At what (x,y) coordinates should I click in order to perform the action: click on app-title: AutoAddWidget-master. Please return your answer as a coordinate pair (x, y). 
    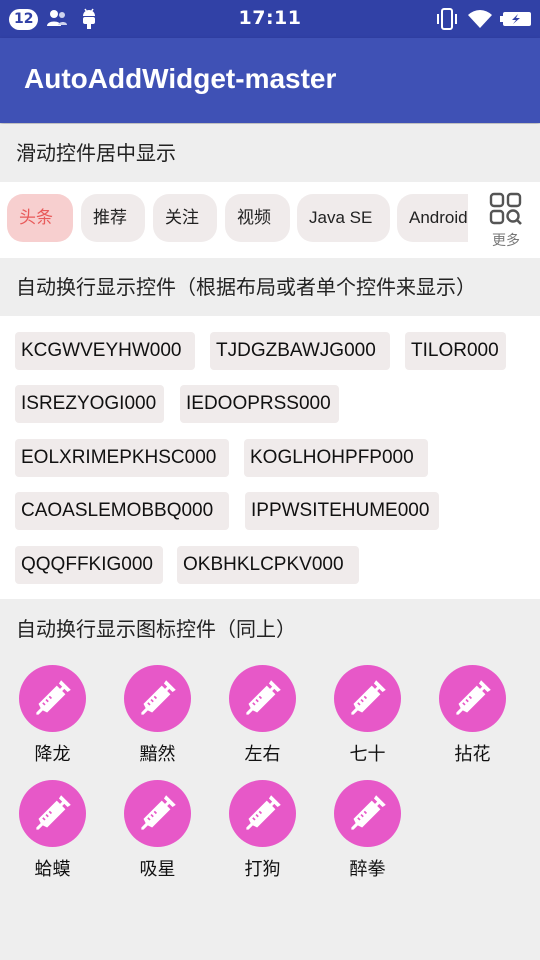
    Looking at the image, I should click on (180, 78).